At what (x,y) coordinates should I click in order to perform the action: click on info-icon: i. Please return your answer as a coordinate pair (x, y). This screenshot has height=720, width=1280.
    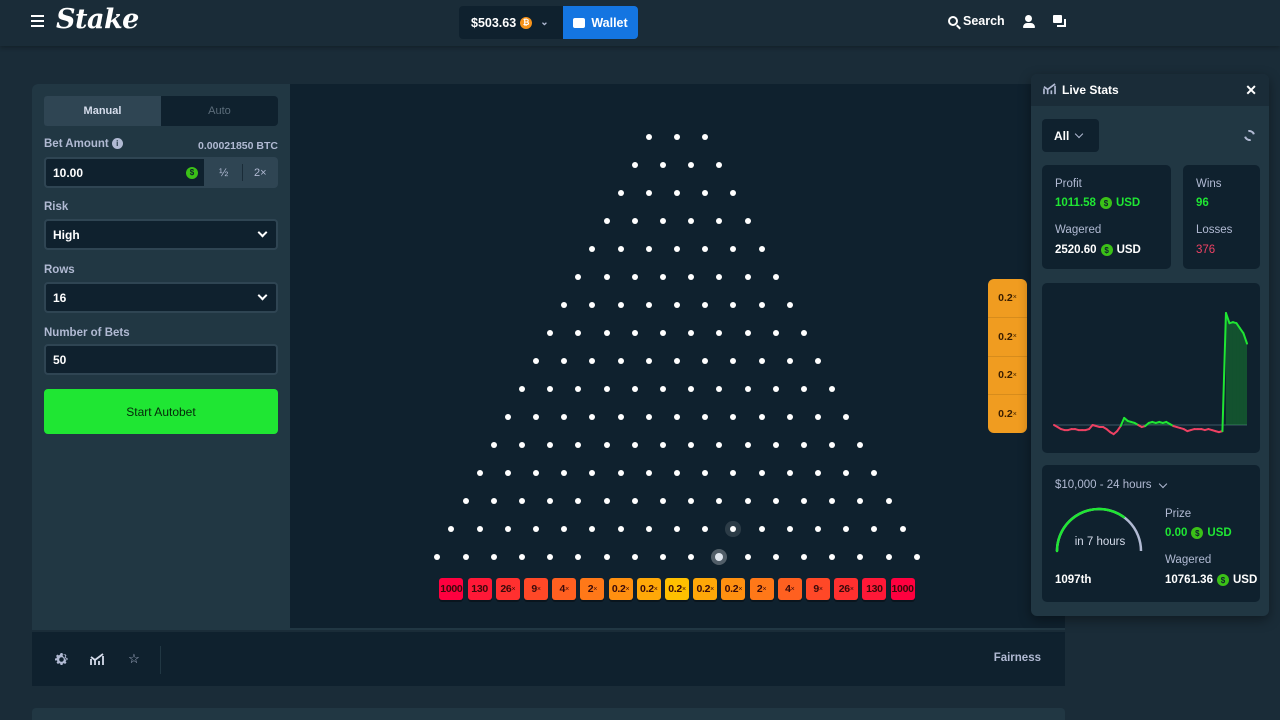
    Looking at the image, I should click on (117, 143).